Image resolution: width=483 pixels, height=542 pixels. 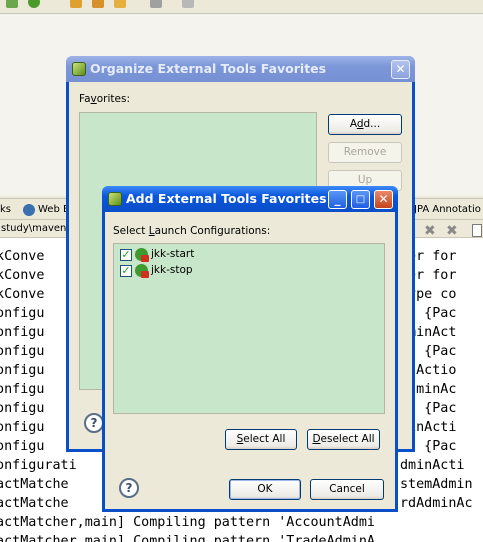 What do you see at coordinates (447, 210) in the screenshot?
I see `view-tab-jpa-annotations: JPA Annotatio` at bounding box center [447, 210].